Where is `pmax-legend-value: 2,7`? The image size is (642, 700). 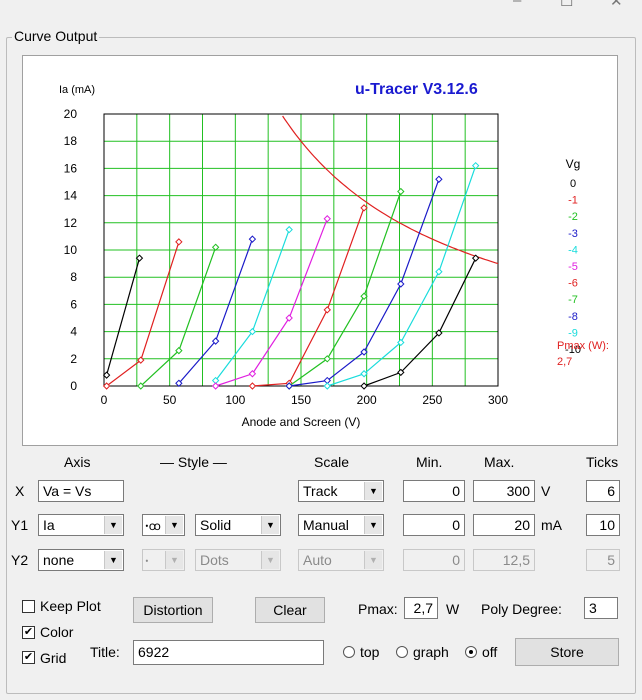 pmax-legend-value: 2,7 is located at coordinates (564, 362).